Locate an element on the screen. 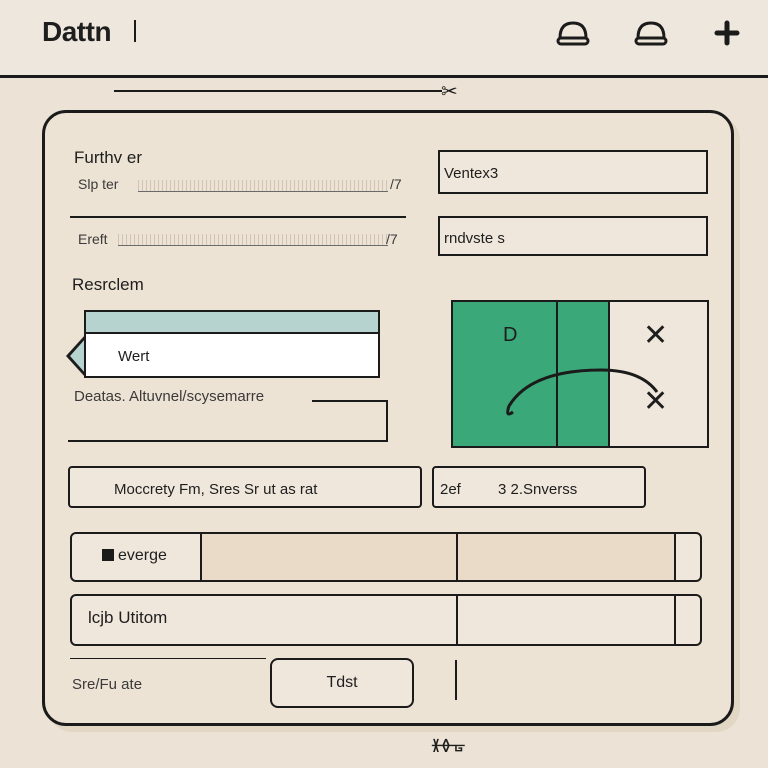  plus-icon is located at coordinates (727, 33).